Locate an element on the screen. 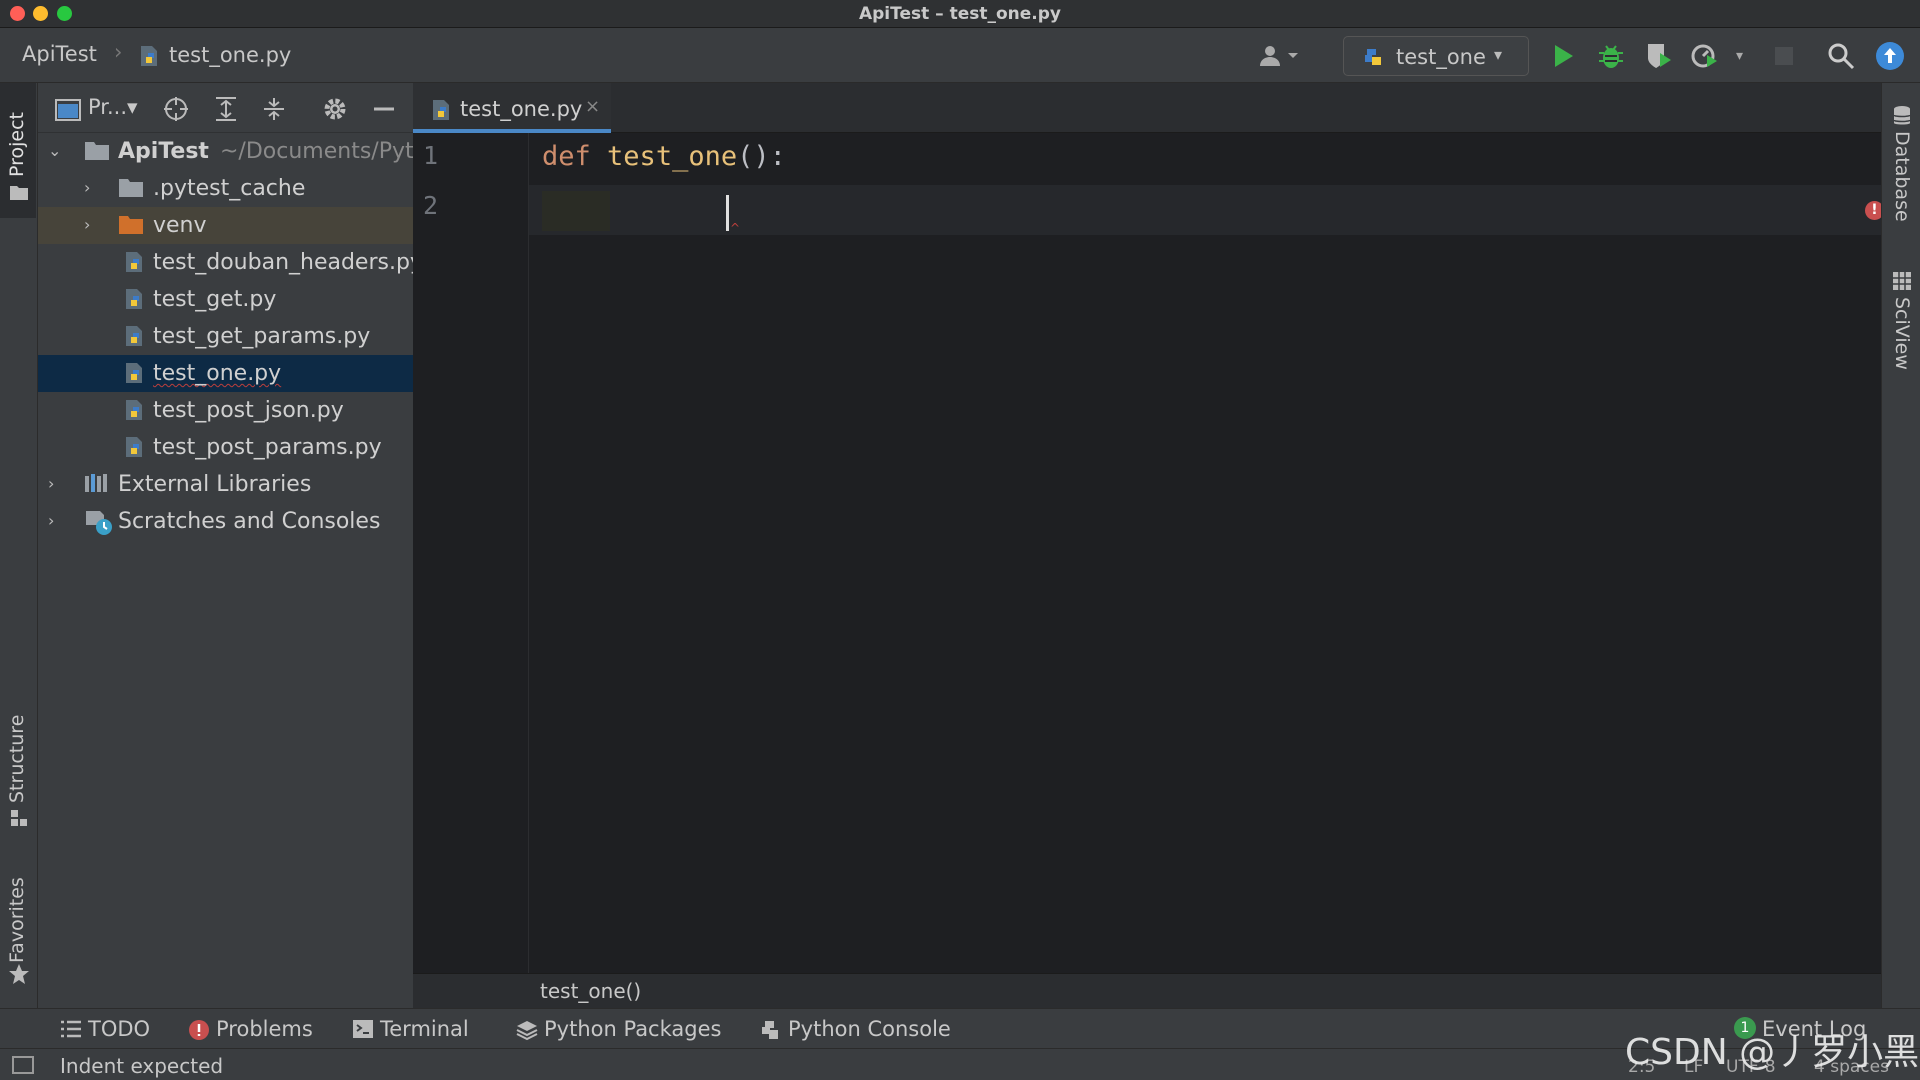  breadcrumb-project: ApiTest is located at coordinates (59, 54).